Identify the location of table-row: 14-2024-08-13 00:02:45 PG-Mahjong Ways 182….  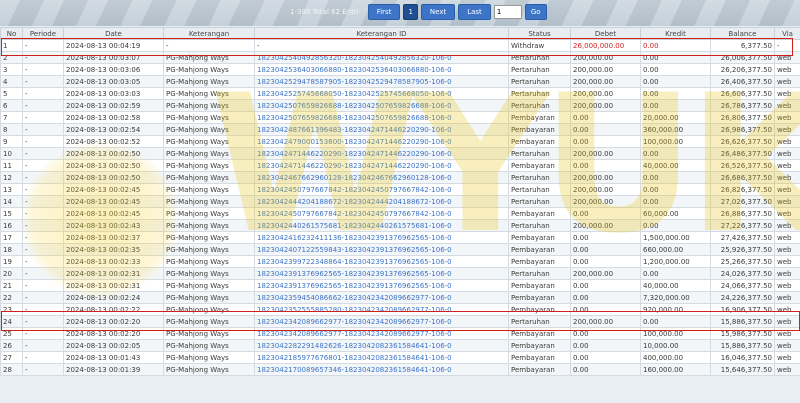
(400, 201).